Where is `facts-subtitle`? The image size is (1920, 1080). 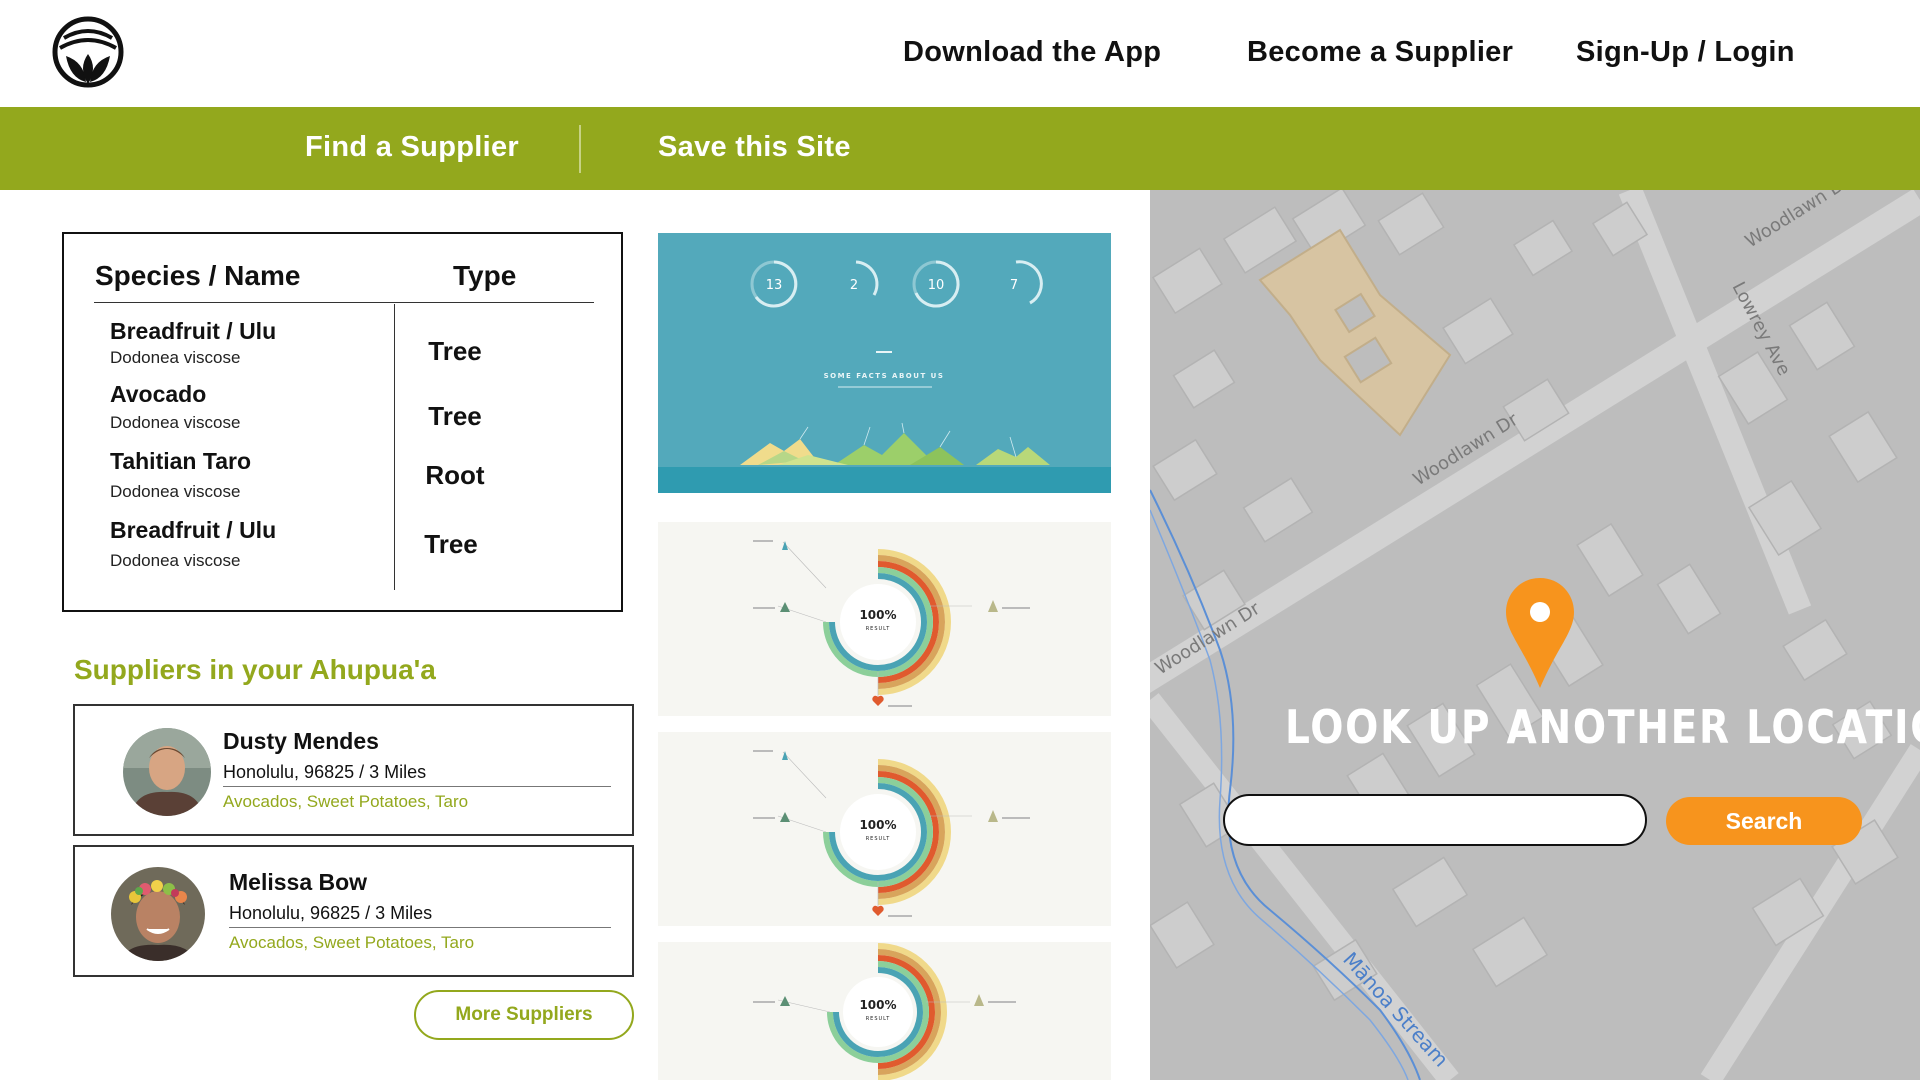 facts-subtitle is located at coordinates (885, 387).